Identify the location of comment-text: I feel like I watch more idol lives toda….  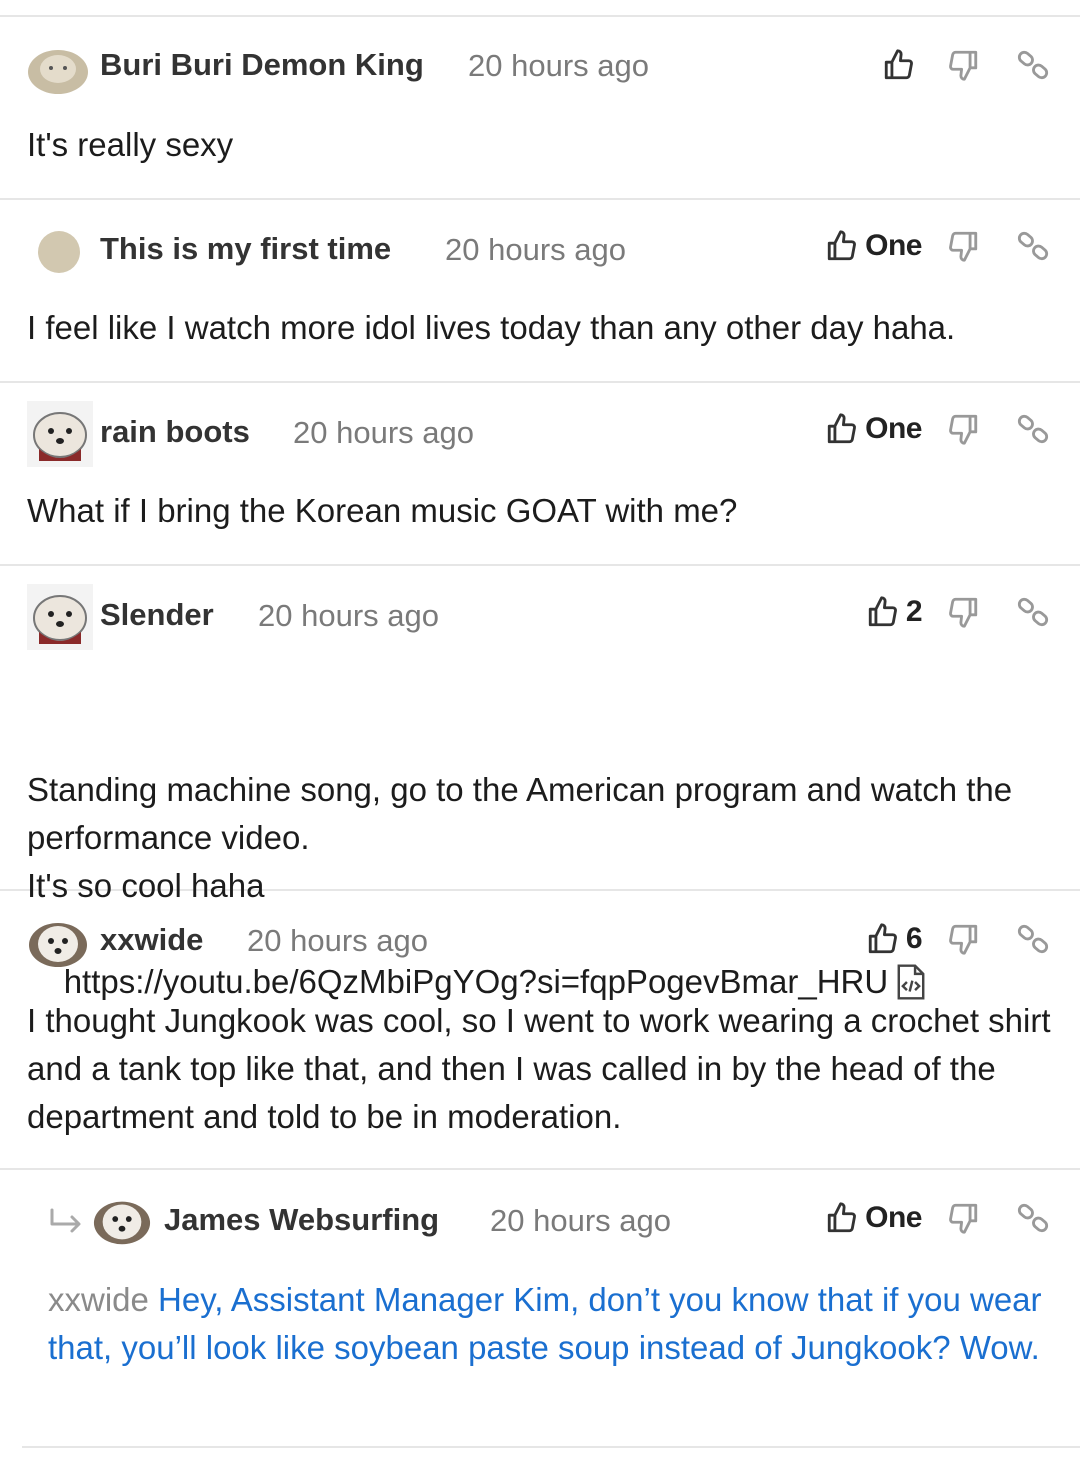
(491, 327).